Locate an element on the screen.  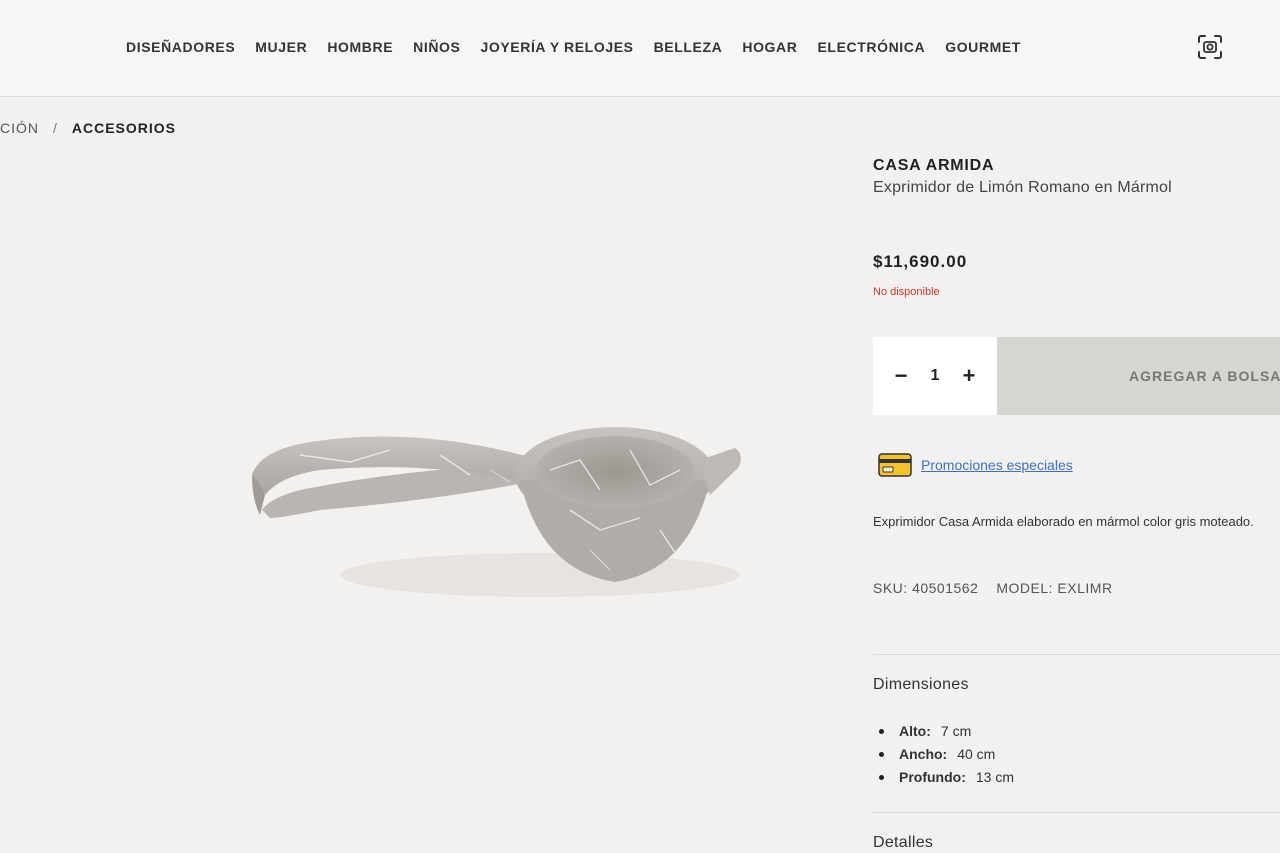
product-brand: CASA ARMIDA is located at coordinates (933, 166).